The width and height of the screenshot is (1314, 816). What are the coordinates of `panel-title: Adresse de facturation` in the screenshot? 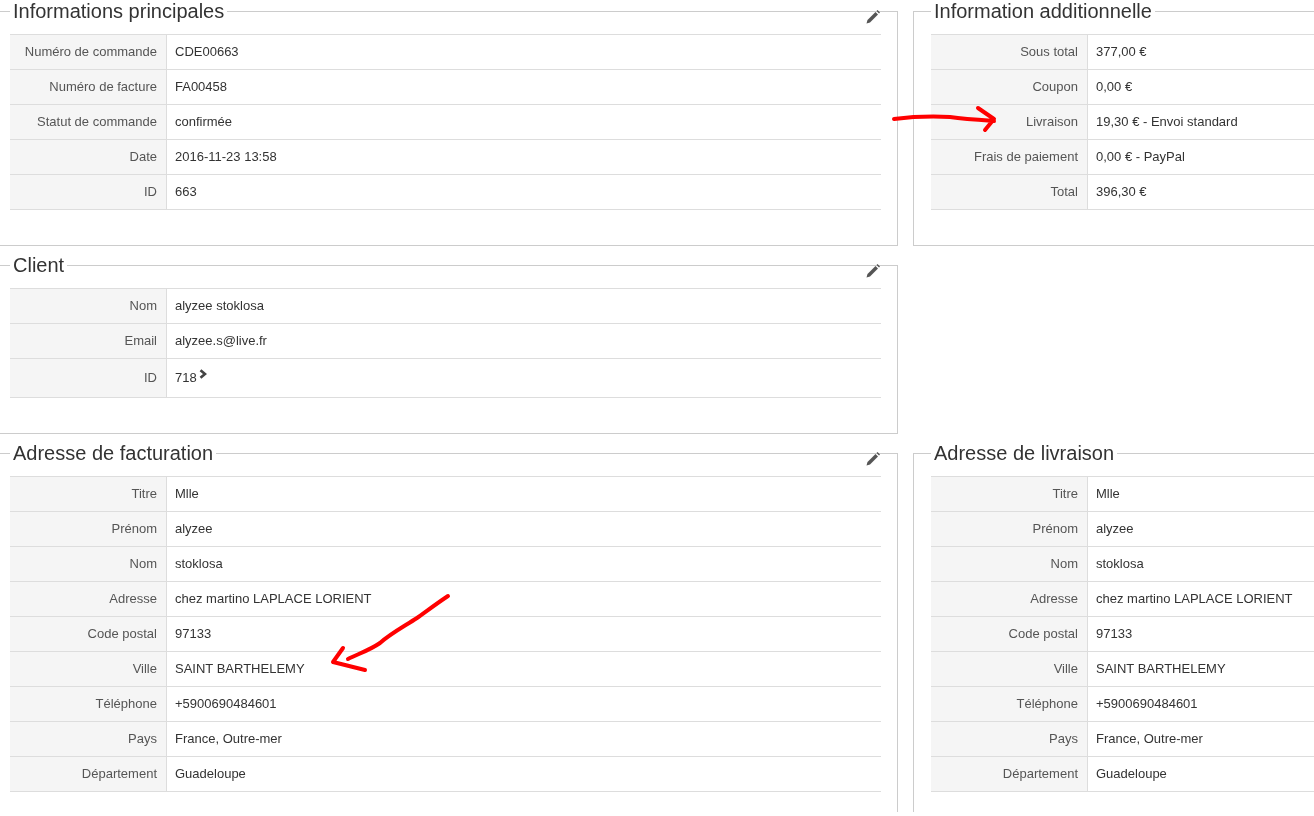 It's located at (113, 453).